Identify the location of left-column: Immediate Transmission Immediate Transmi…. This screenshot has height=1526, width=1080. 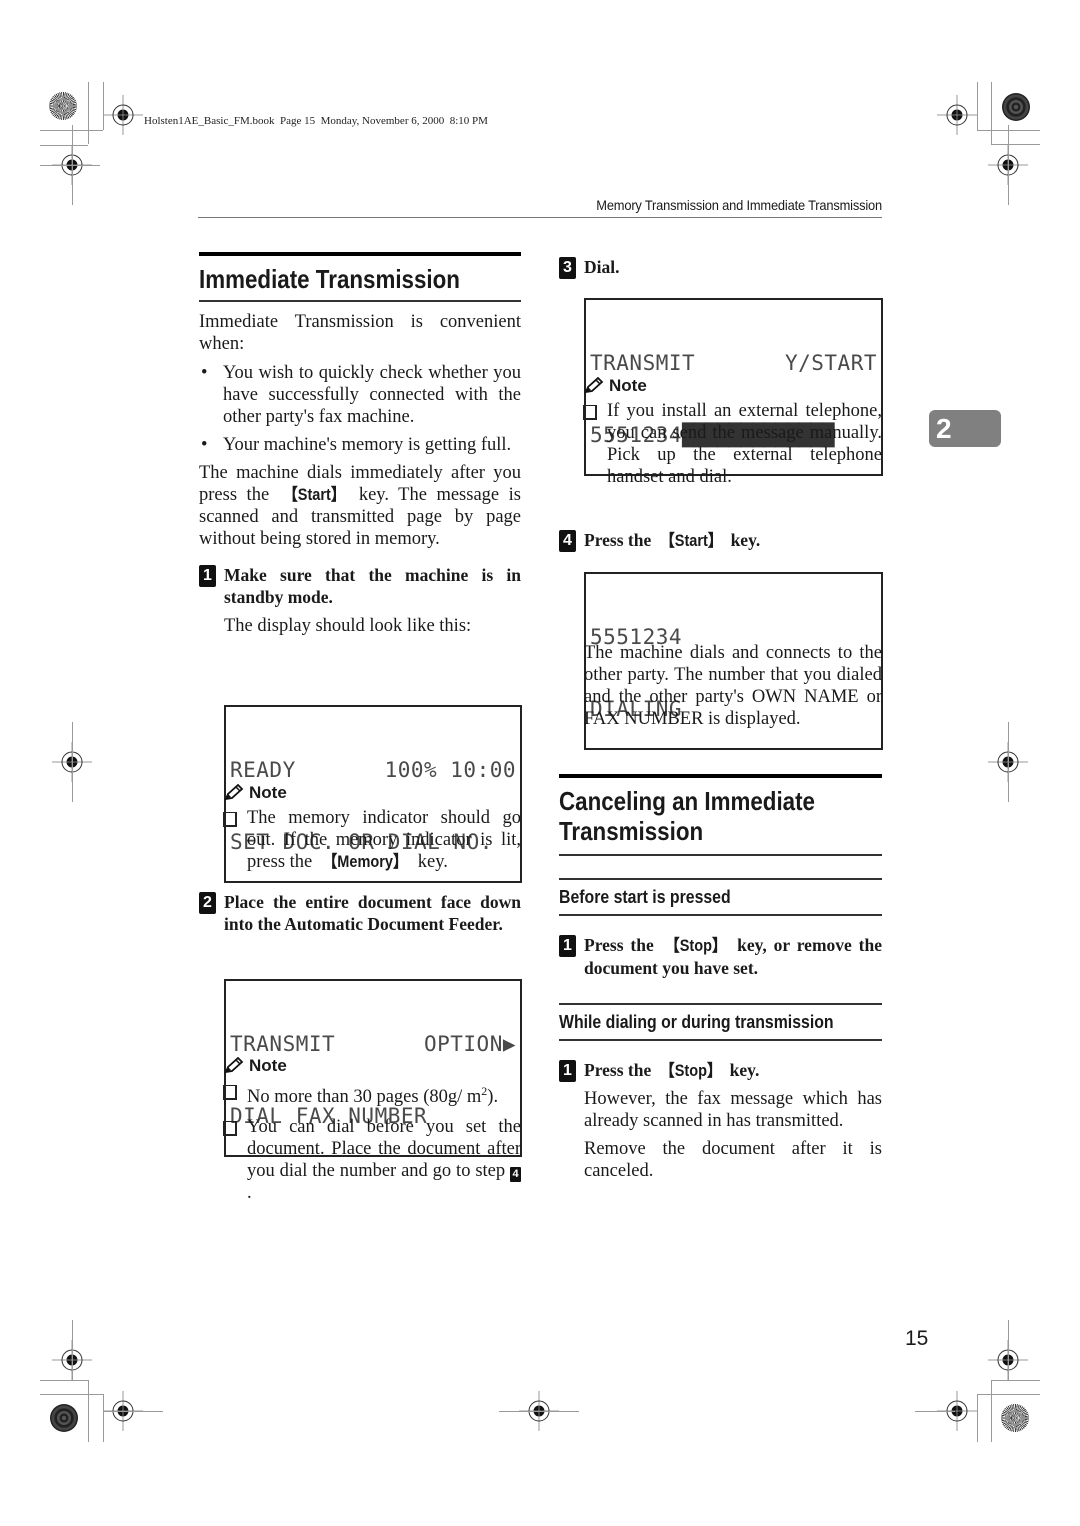
(360, 444).